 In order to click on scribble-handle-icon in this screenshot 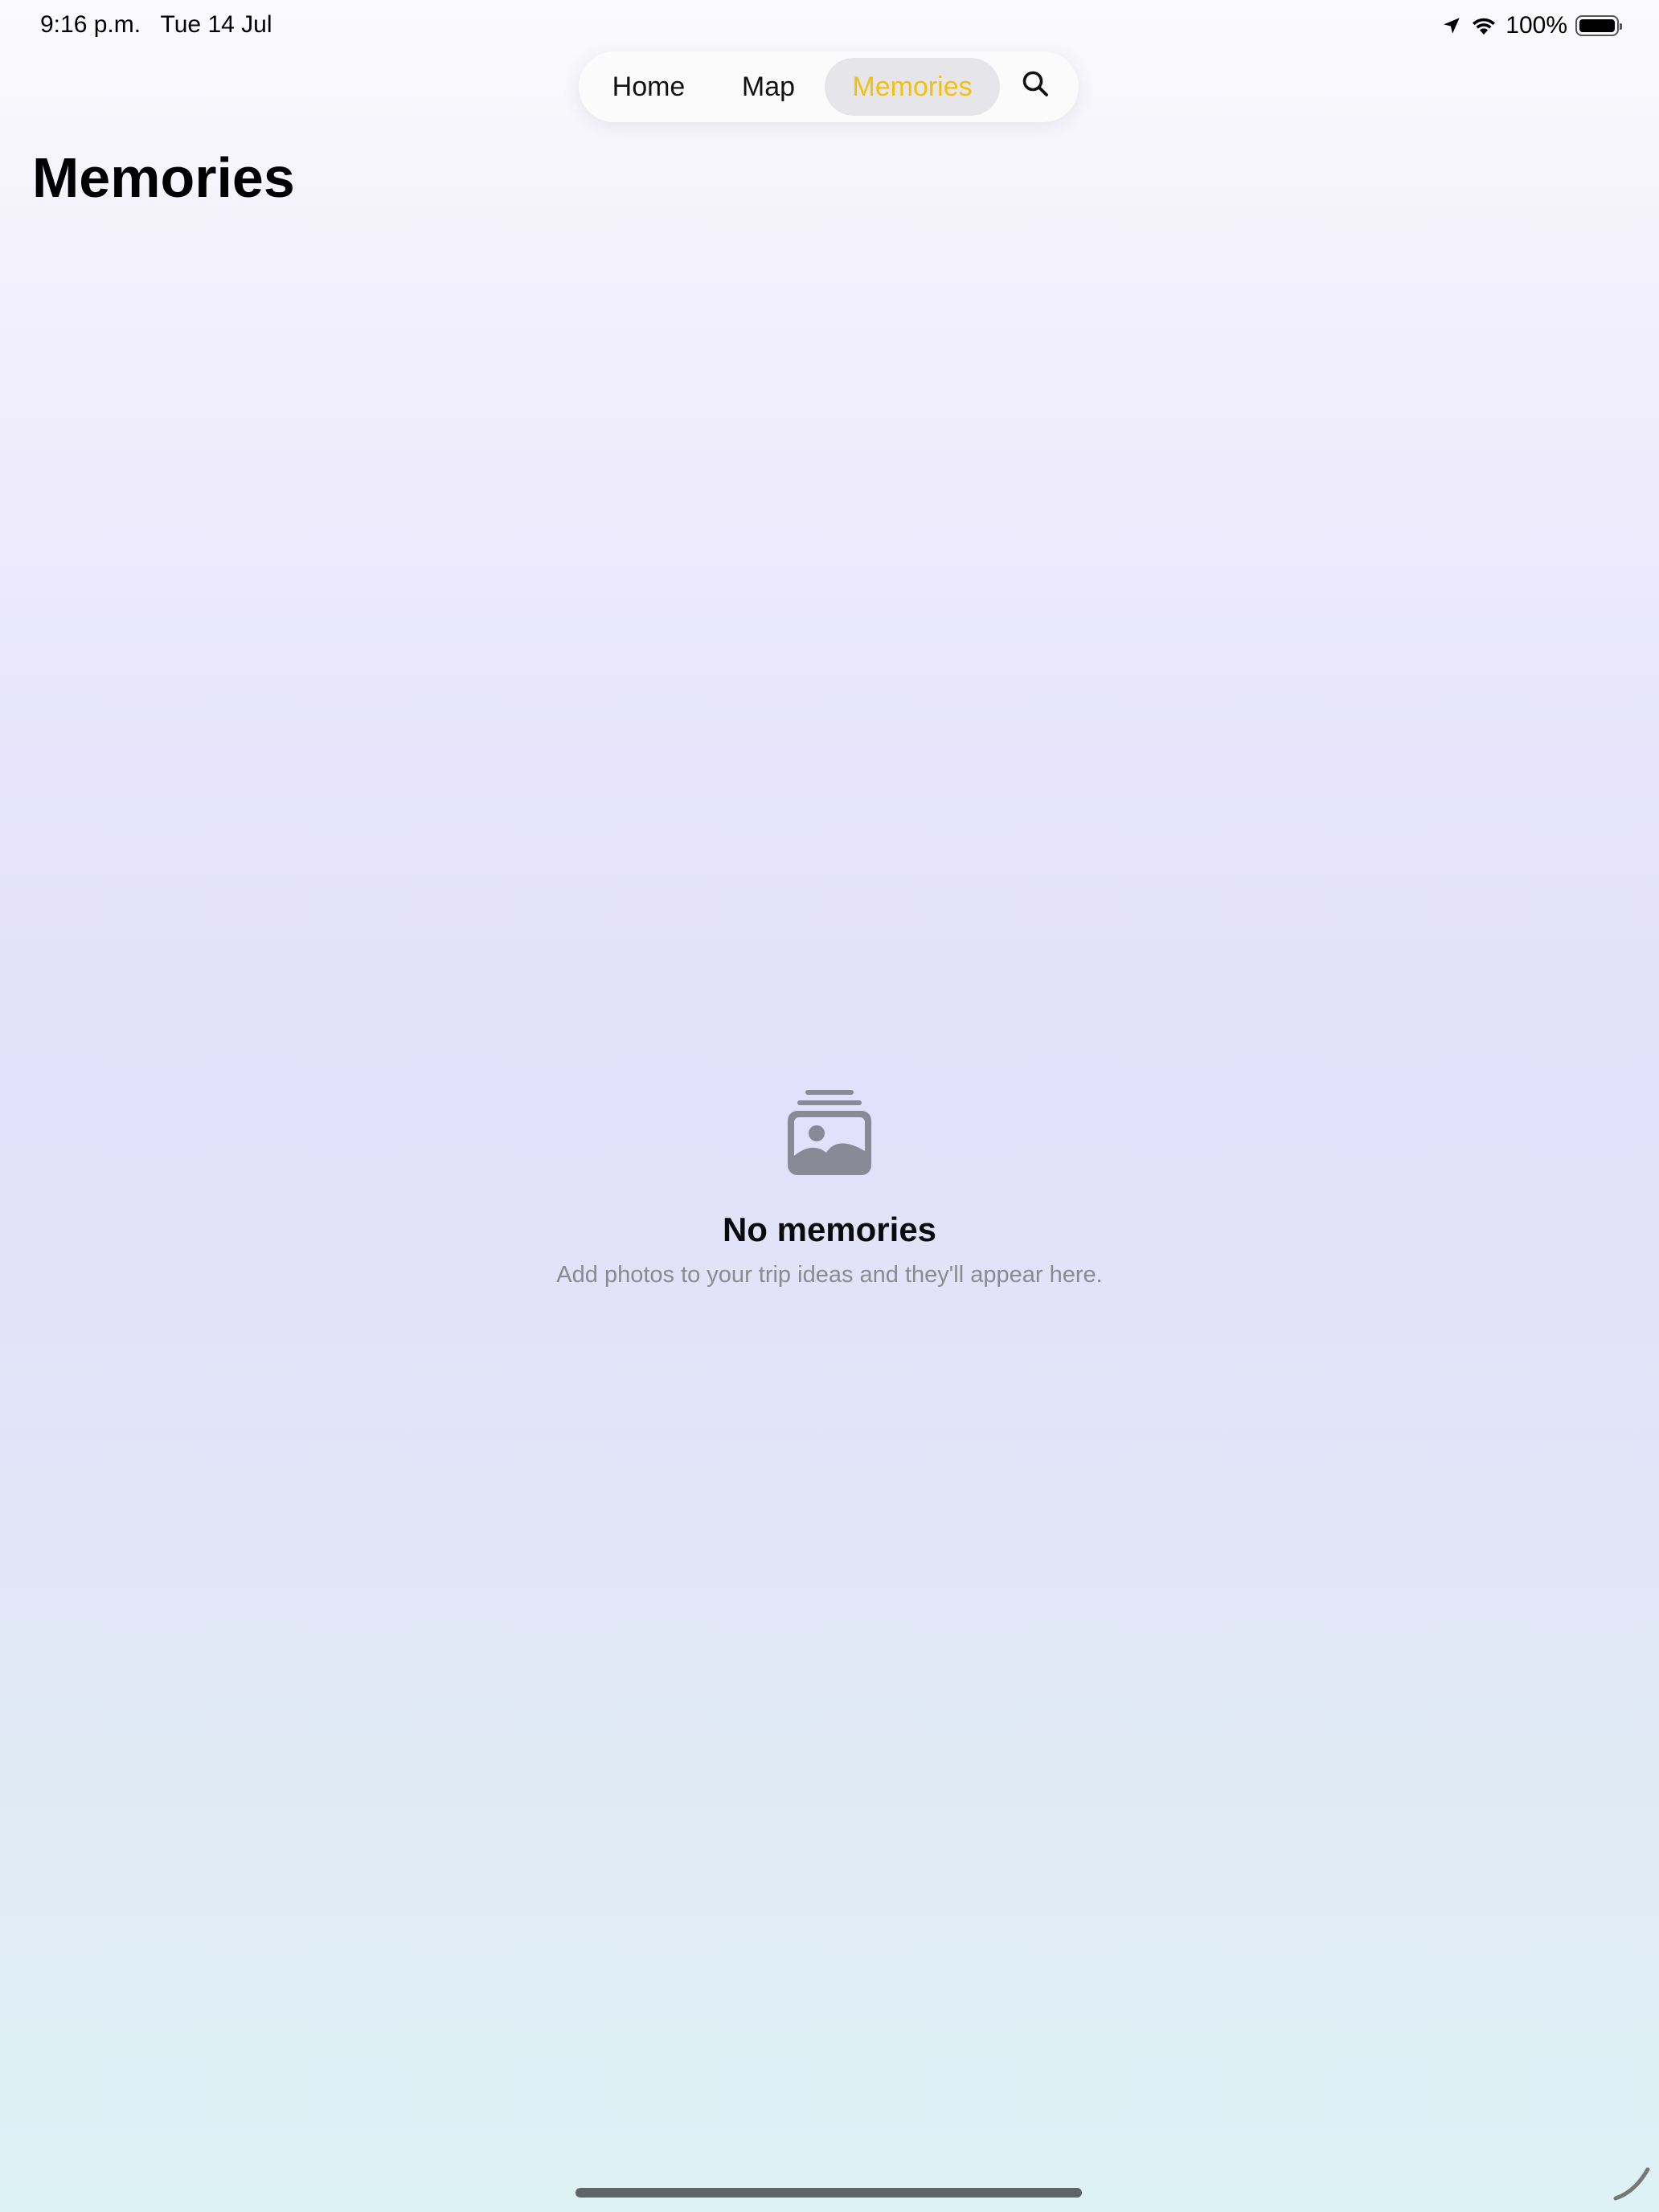, I will do `click(1632, 2183)`.